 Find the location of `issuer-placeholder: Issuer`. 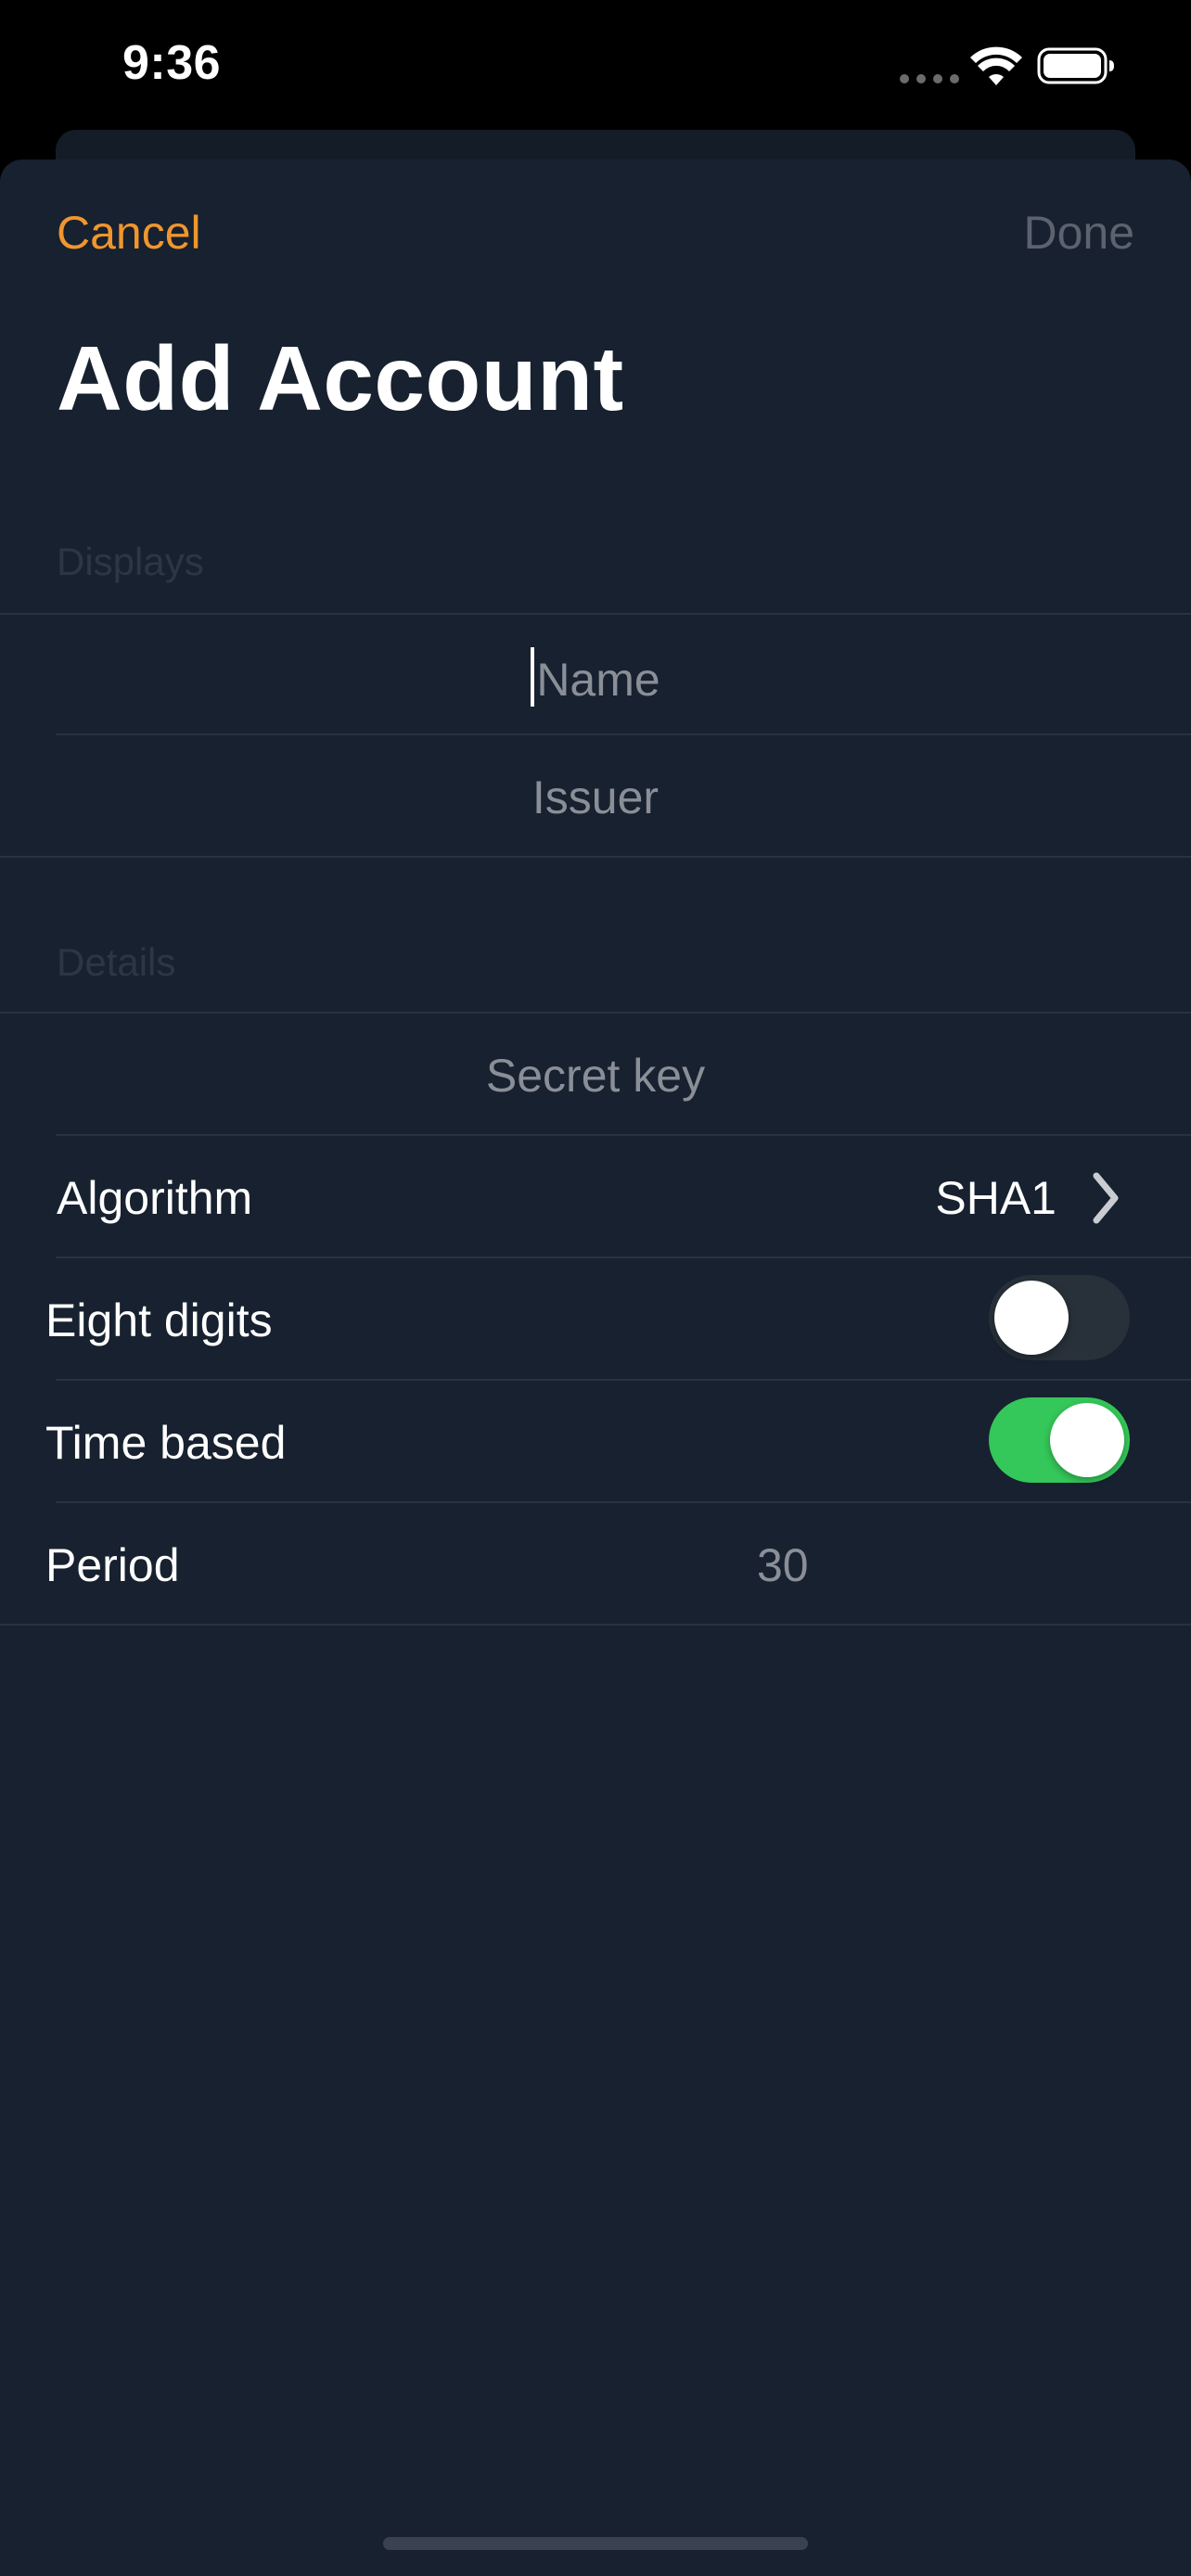

issuer-placeholder: Issuer is located at coordinates (595, 797).